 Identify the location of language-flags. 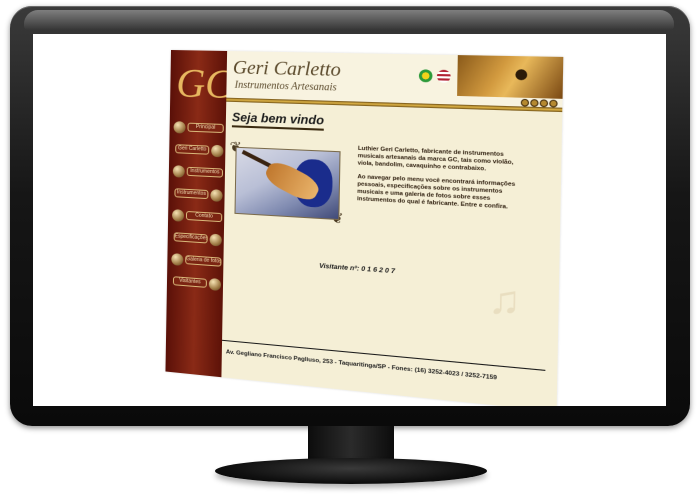
(434, 76).